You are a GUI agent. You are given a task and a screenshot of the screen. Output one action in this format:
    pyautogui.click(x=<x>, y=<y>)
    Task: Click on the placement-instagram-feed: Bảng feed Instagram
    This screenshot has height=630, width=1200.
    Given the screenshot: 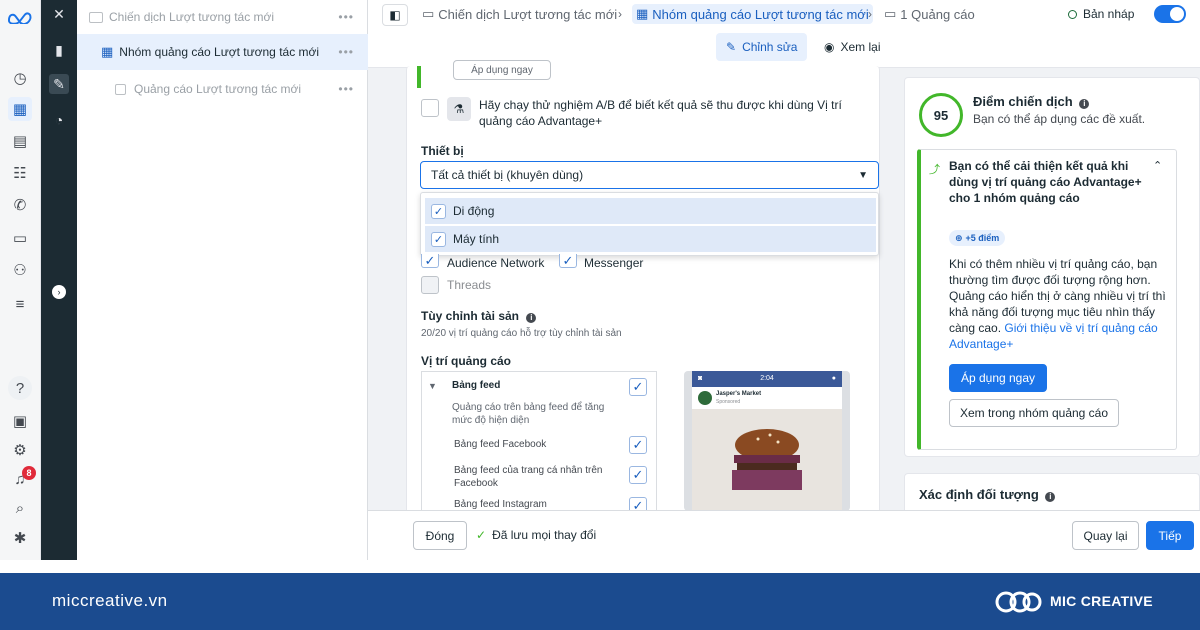 What is the action you would take?
    pyautogui.click(x=500, y=504)
    